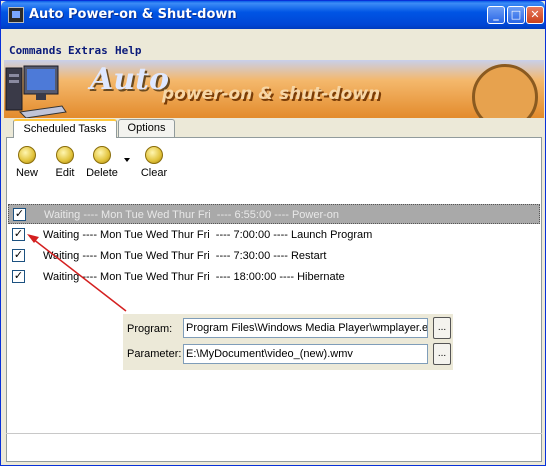  I want to click on minimize-button: _, so click(496, 15).